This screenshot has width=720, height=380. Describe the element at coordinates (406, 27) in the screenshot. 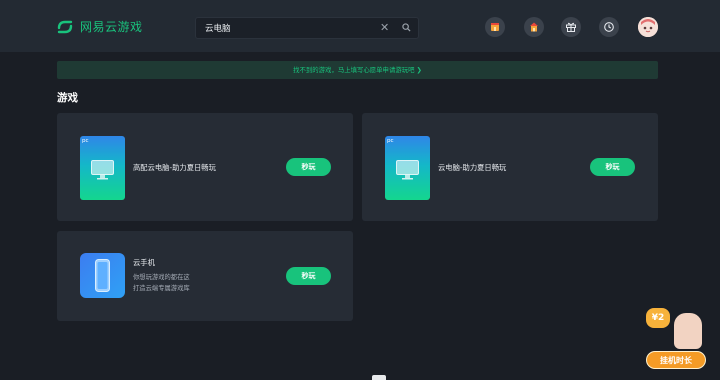

I see `search-icon` at that location.